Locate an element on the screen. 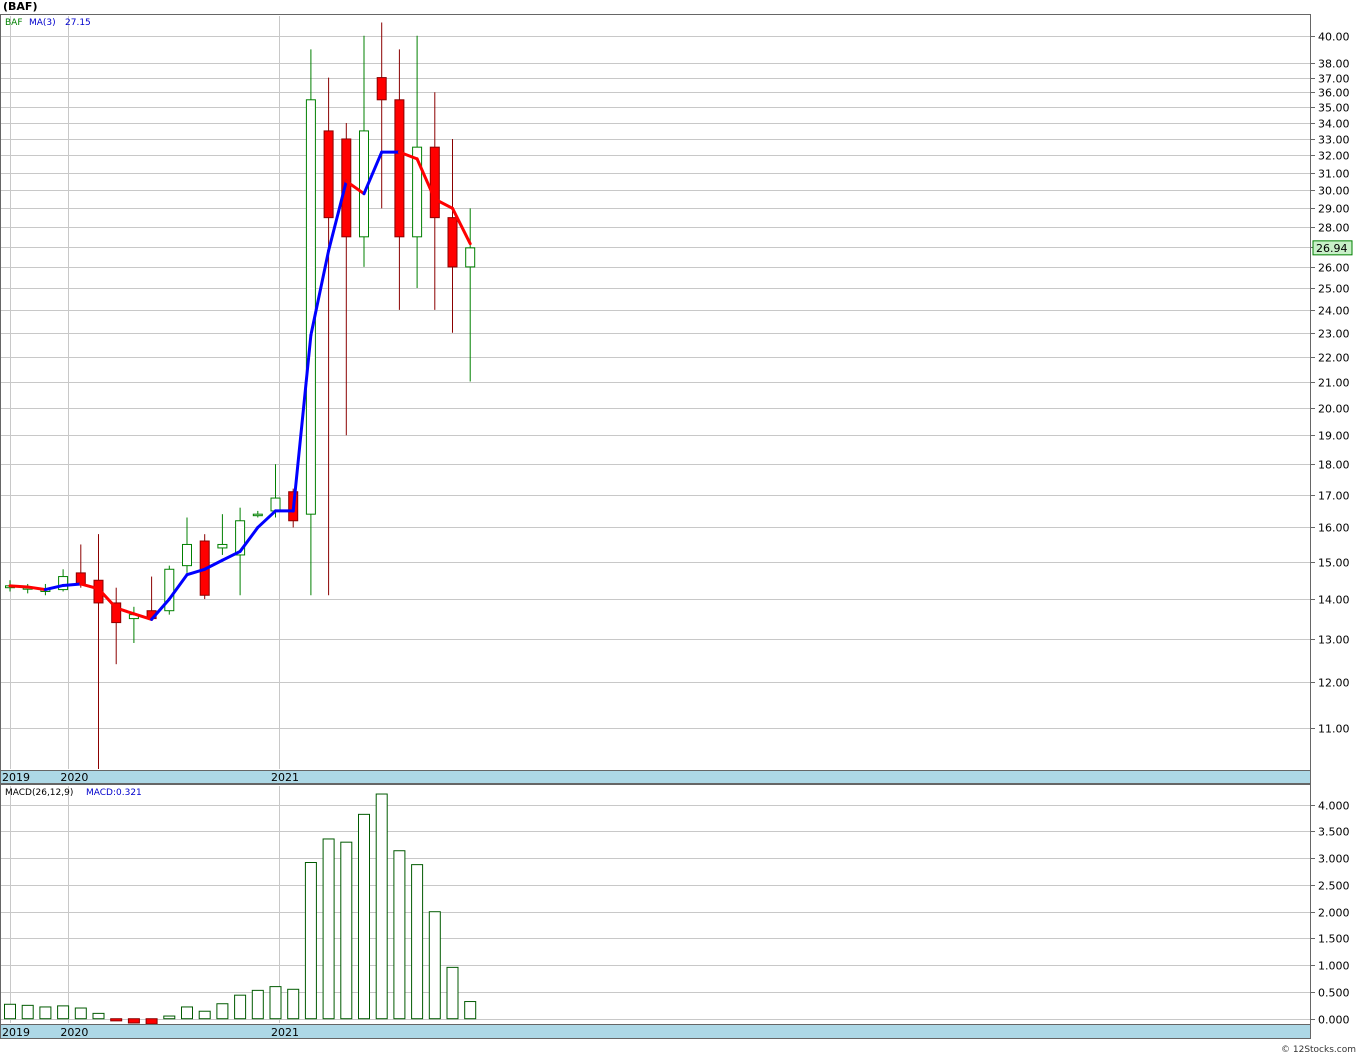 This screenshot has height=1056, width=1360. price-tick-label: 33.00 is located at coordinates (1334, 140).